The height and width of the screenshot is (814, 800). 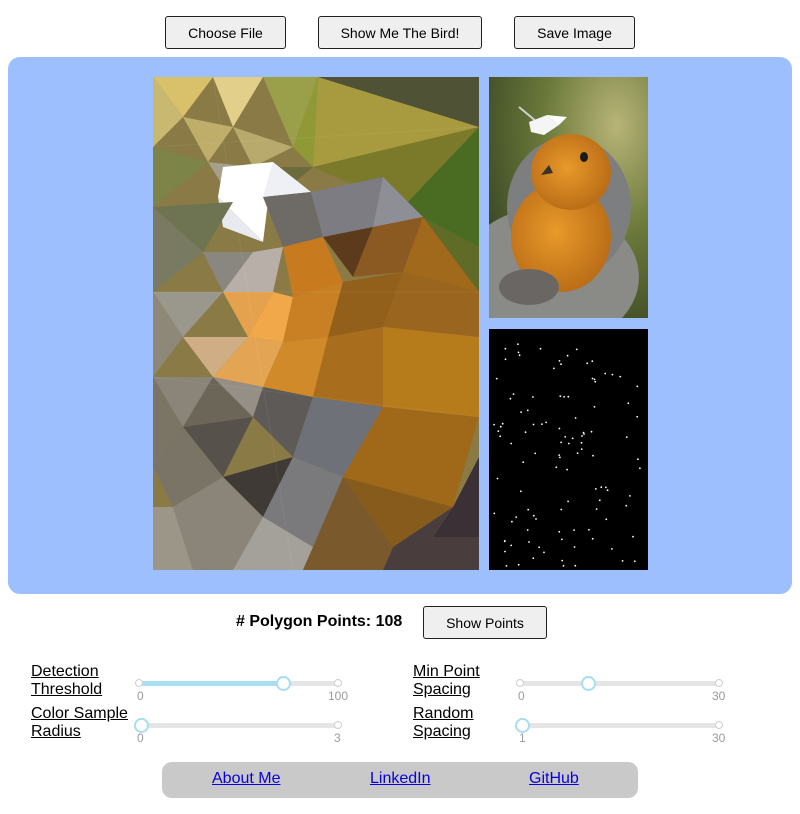 I want to click on color-sample-radius-label: Color Sample Radius, so click(x=79, y=722).